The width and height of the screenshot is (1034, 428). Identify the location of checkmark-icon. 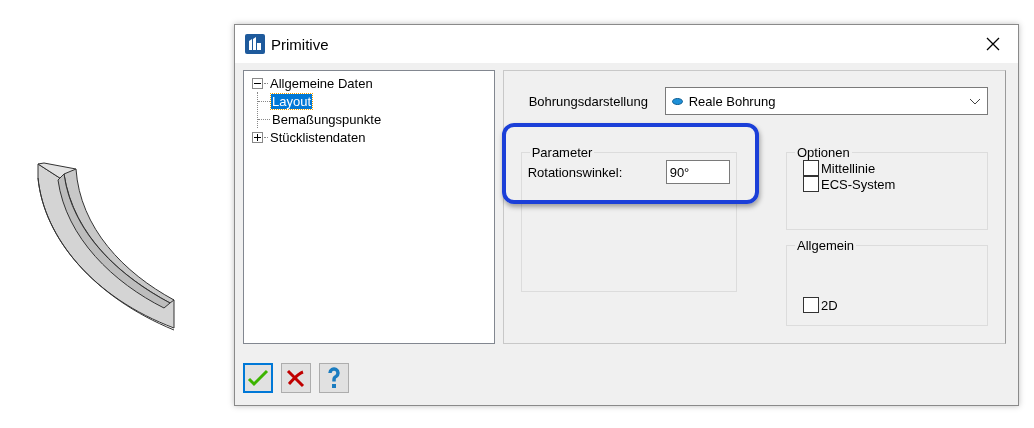
(258, 378).